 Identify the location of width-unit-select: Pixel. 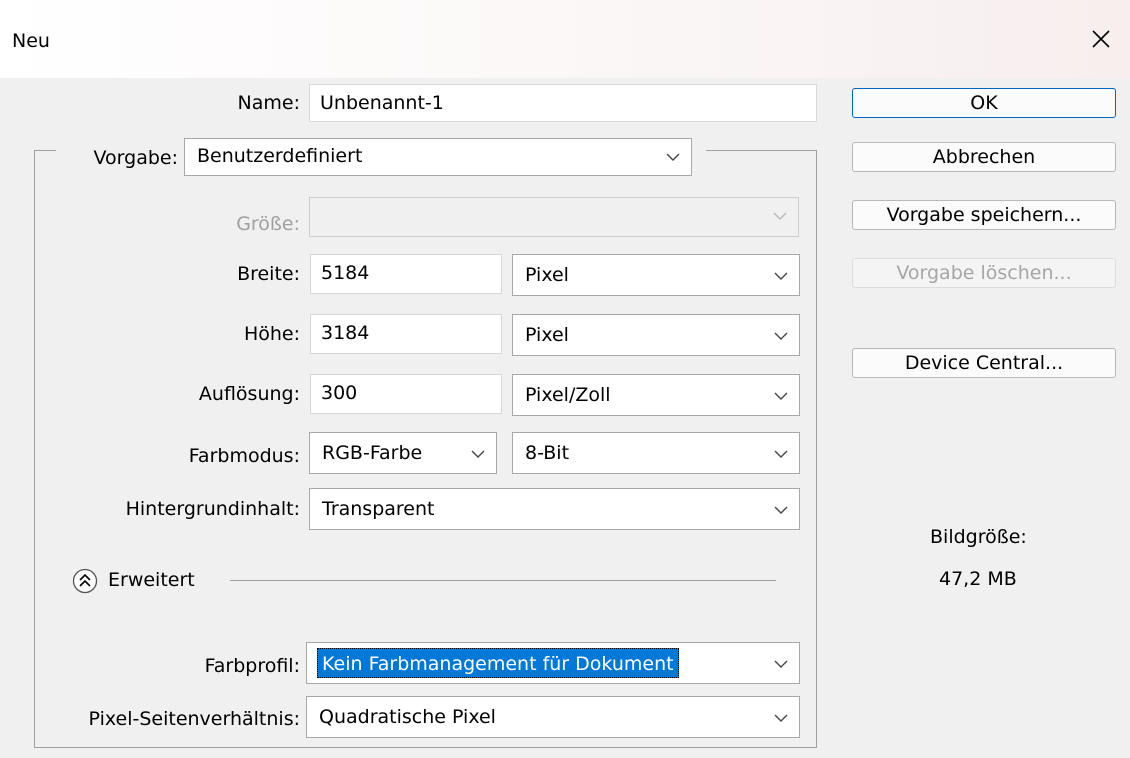
(656, 275).